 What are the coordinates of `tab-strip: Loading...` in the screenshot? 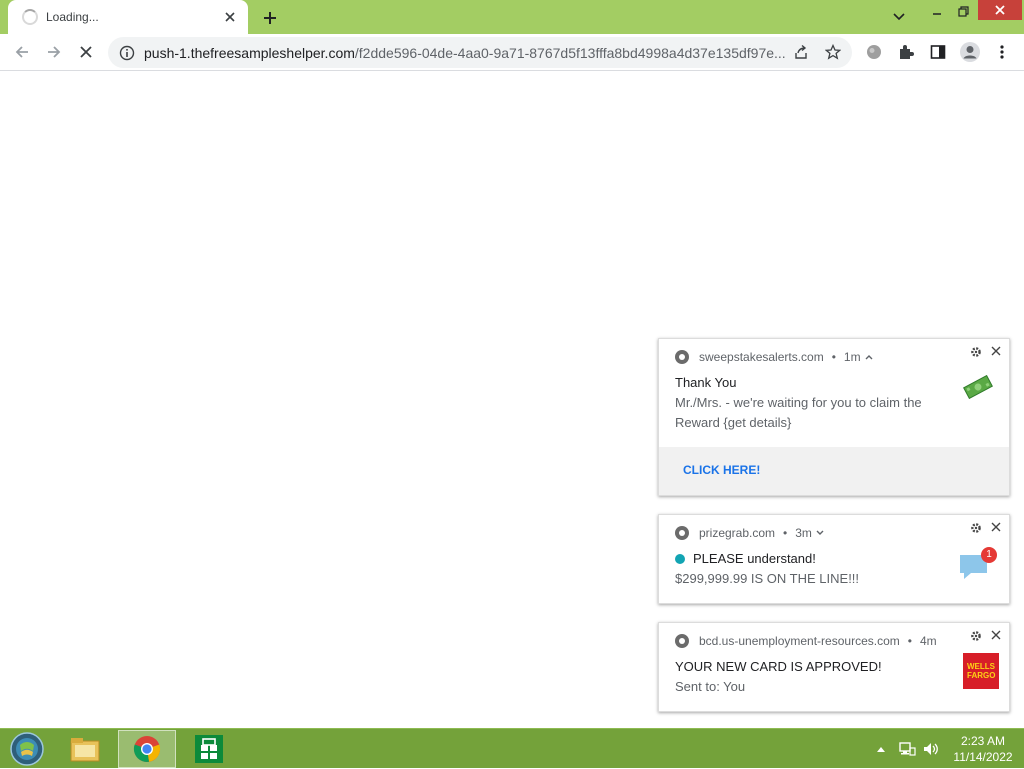 It's located at (512, 17).